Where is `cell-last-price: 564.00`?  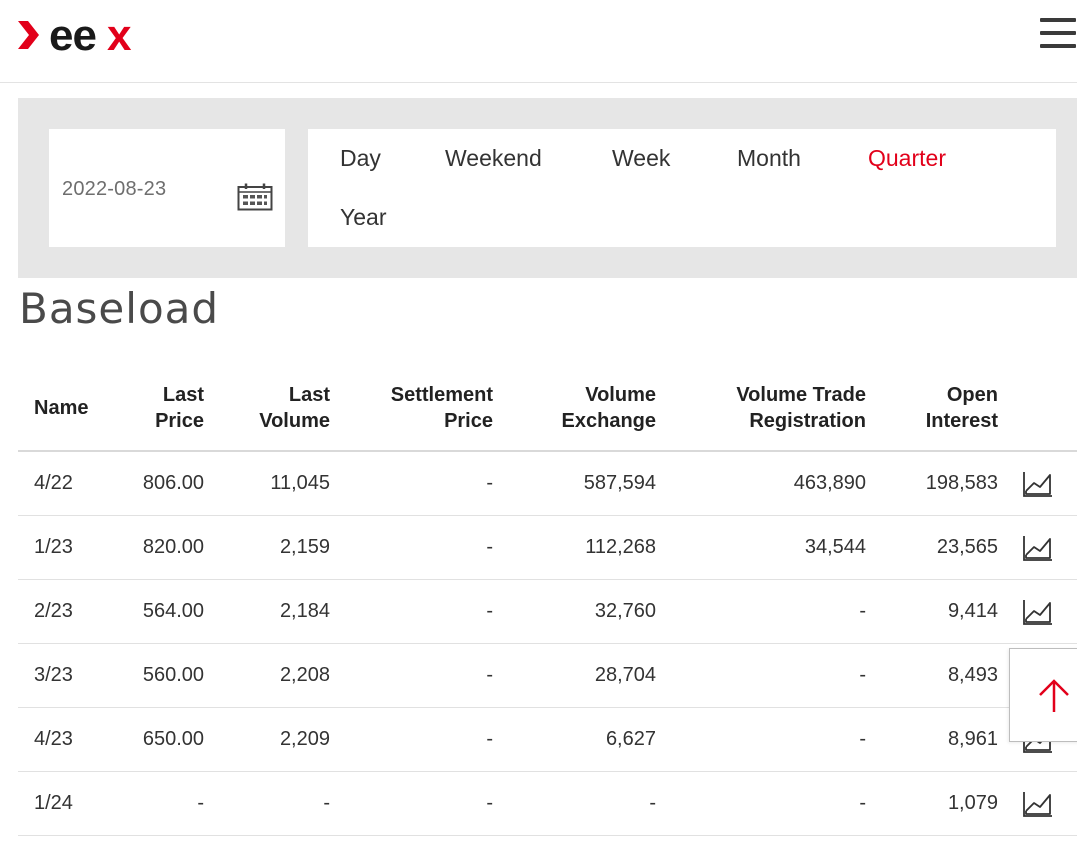
cell-last-price: 564.00 is located at coordinates (160, 611).